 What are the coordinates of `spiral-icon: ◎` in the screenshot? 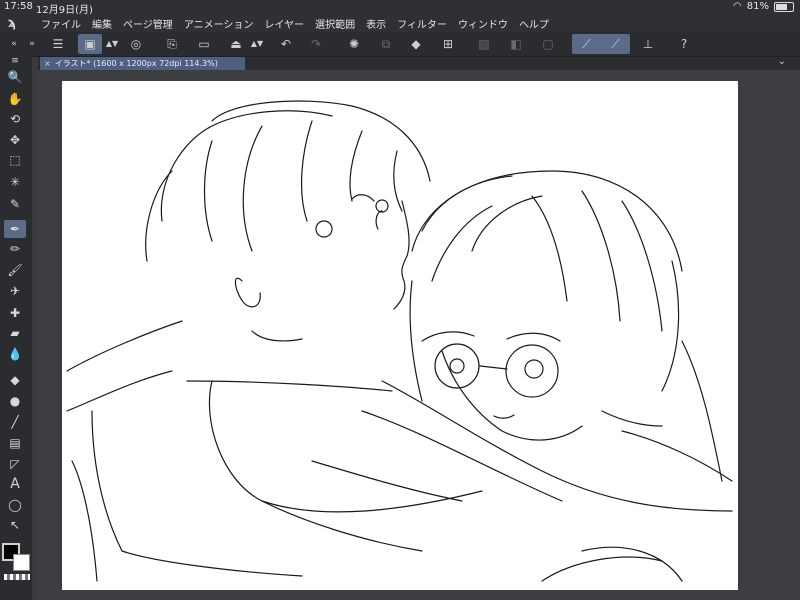 It's located at (136, 44).